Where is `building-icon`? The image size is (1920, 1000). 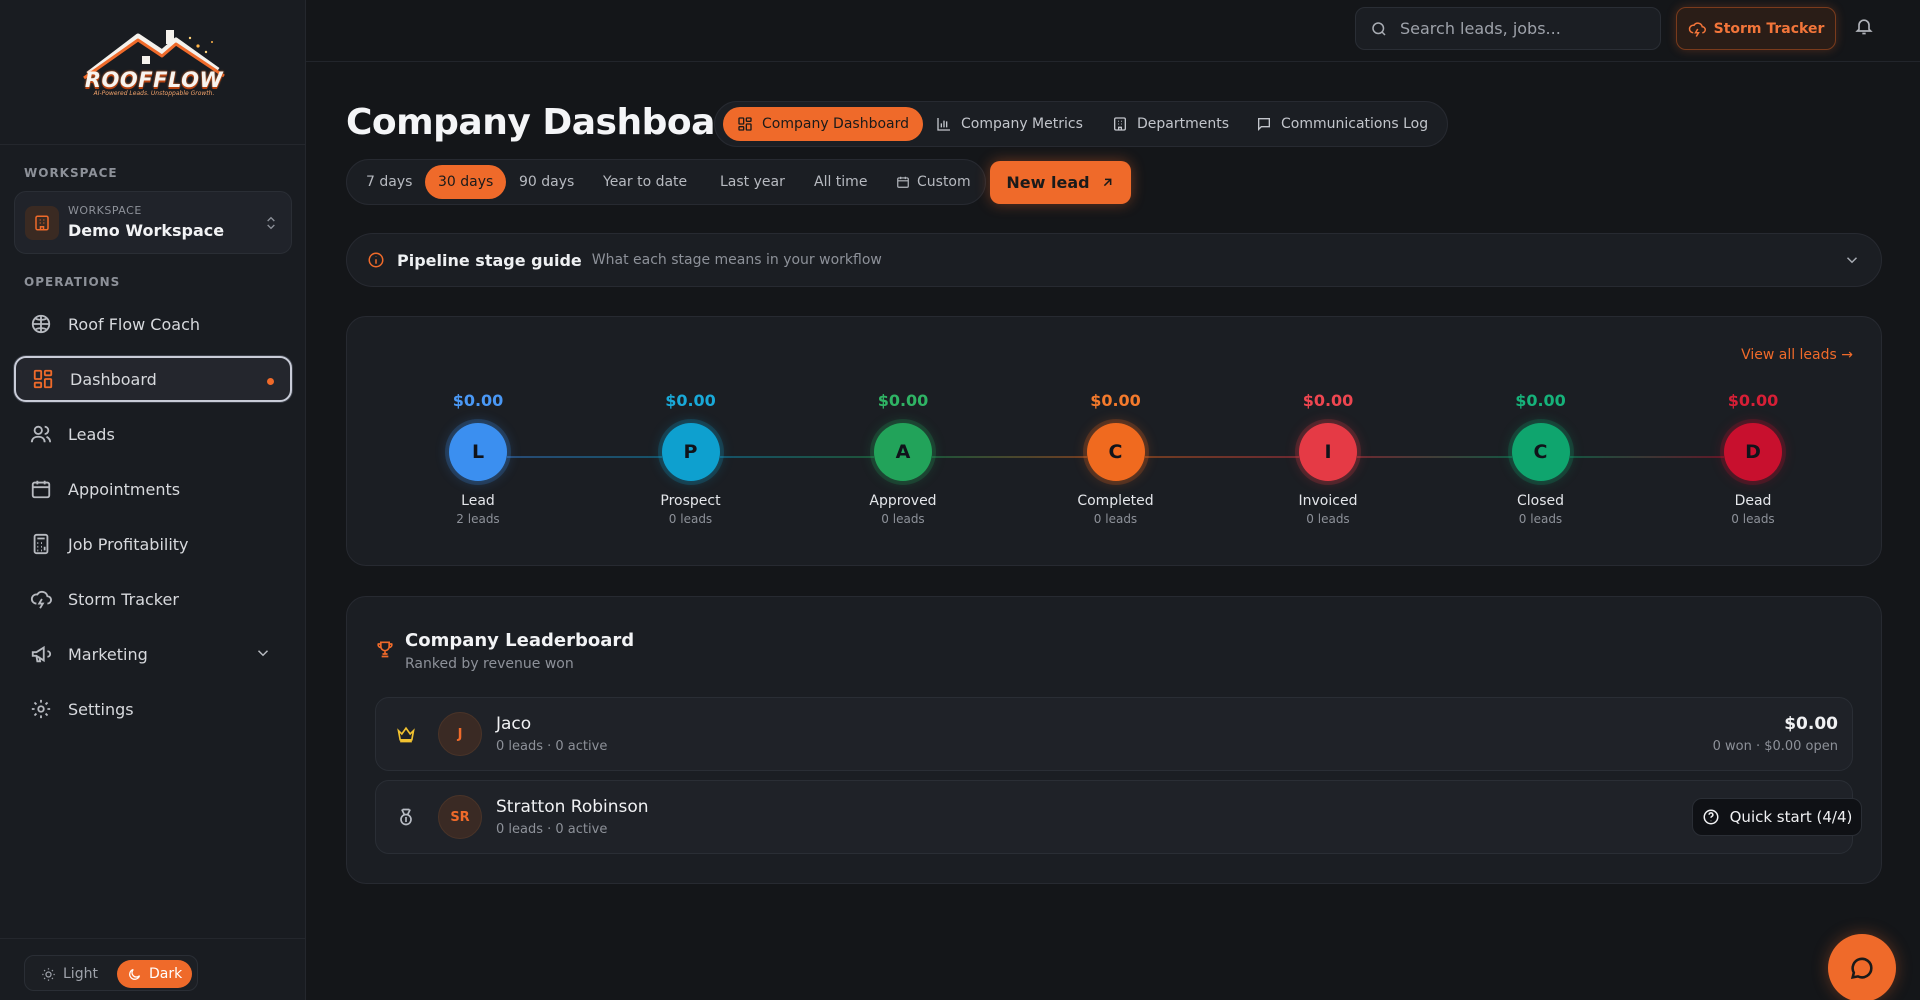
building-icon is located at coordinates (1120, 124).